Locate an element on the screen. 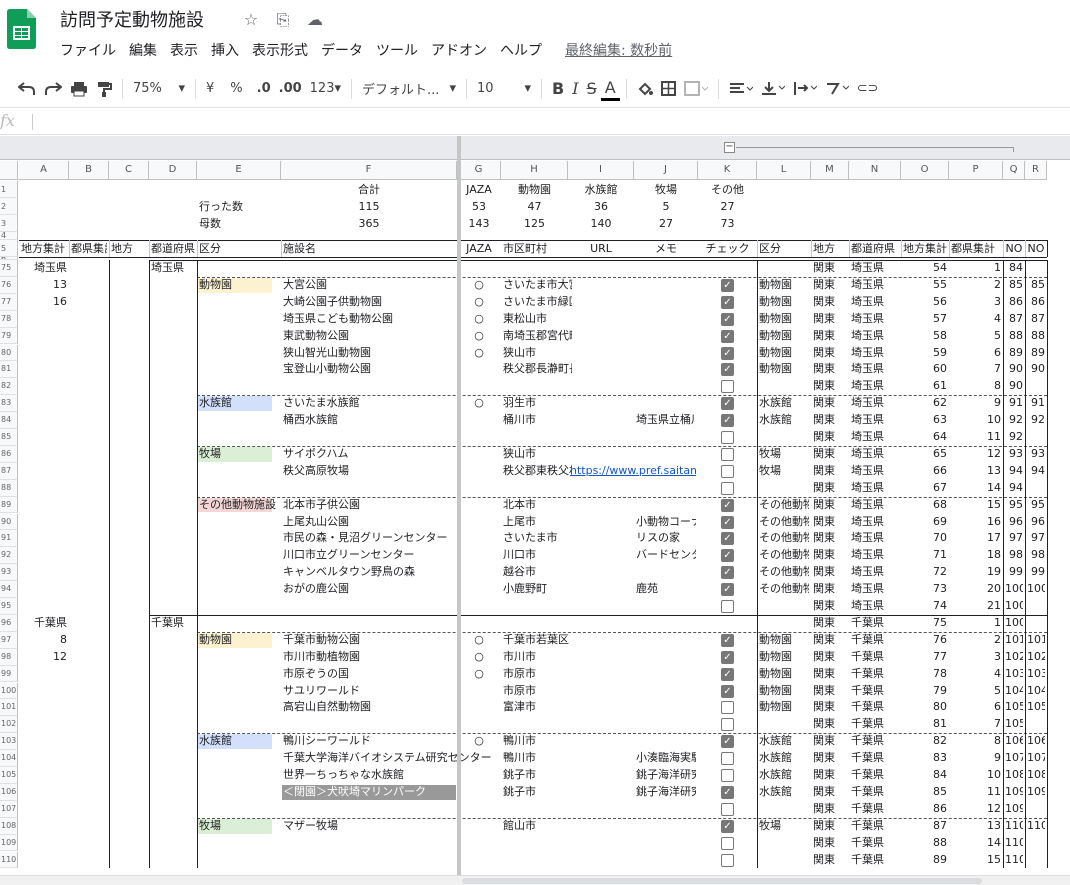  row-header: 5 is located at coordinates (9, 248).